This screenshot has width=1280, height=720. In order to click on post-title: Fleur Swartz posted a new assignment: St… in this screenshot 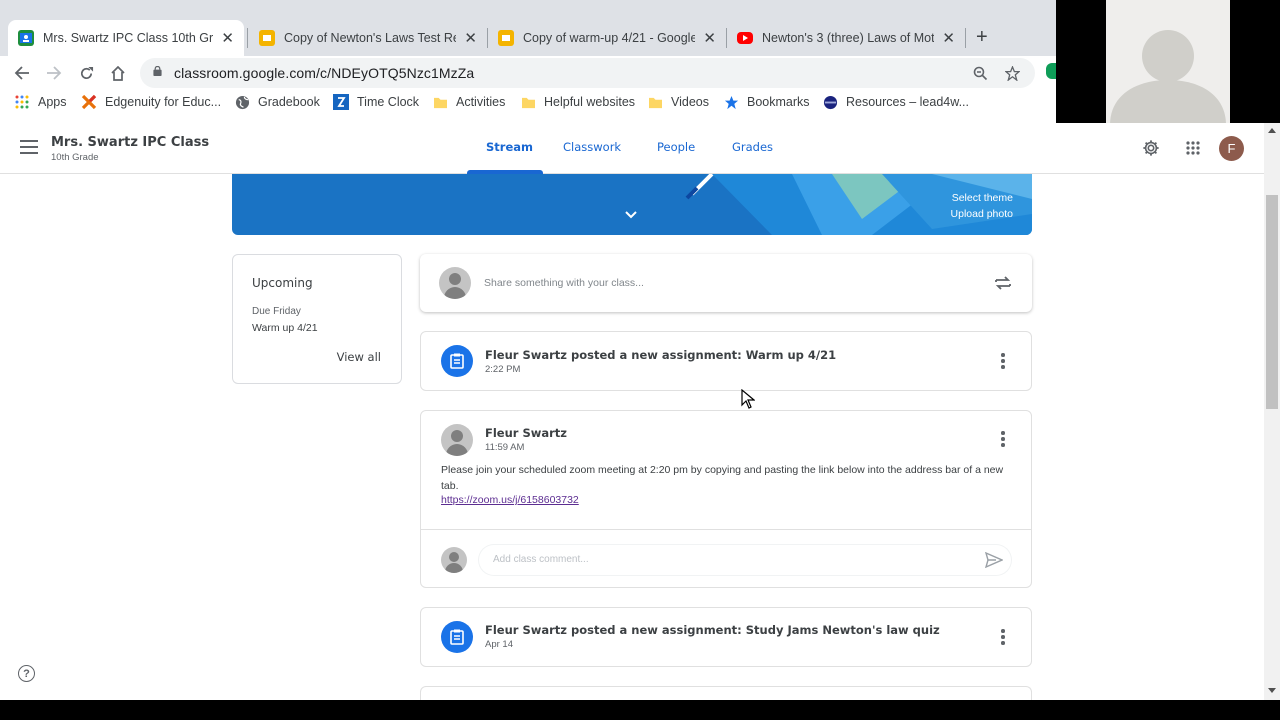, I will do `click(712, 630)`.